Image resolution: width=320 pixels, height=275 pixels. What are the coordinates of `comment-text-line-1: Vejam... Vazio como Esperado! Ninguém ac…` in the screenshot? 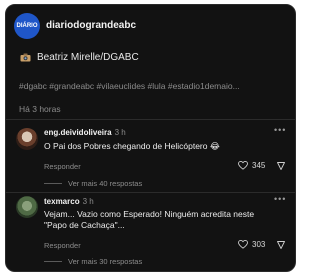 It's located at (149, 214).